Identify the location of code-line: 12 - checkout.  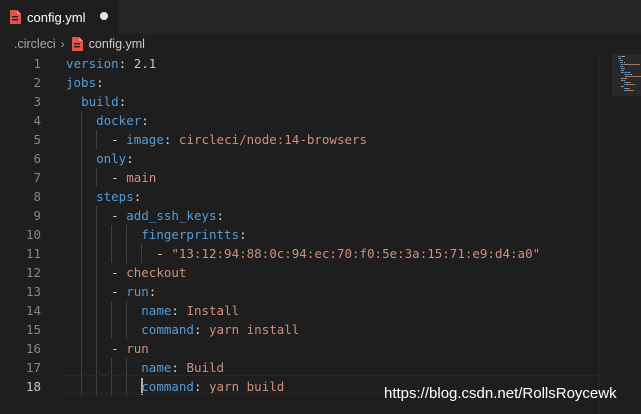
(300, 272).